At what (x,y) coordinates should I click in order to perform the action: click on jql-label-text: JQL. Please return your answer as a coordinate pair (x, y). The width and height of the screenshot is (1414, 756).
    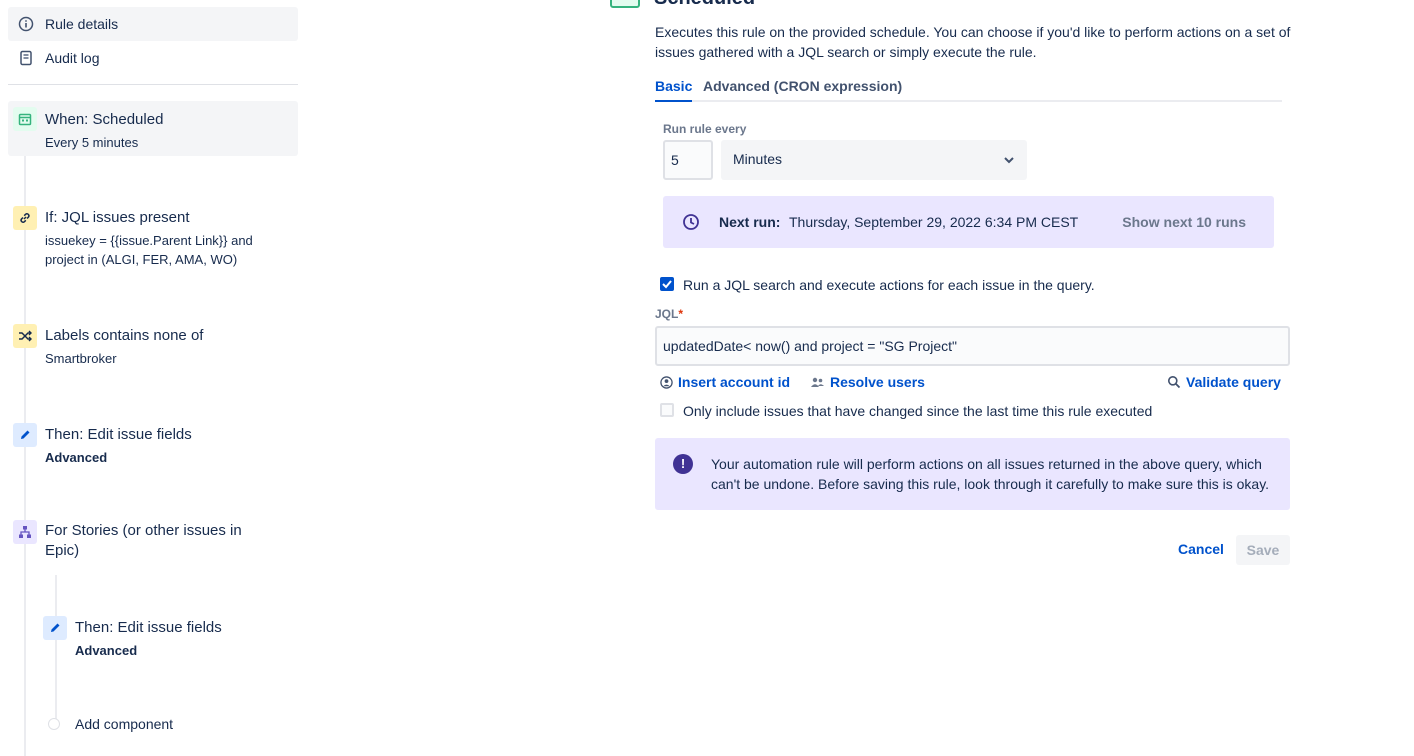
    Looking at the image, I should click on (667, 314).